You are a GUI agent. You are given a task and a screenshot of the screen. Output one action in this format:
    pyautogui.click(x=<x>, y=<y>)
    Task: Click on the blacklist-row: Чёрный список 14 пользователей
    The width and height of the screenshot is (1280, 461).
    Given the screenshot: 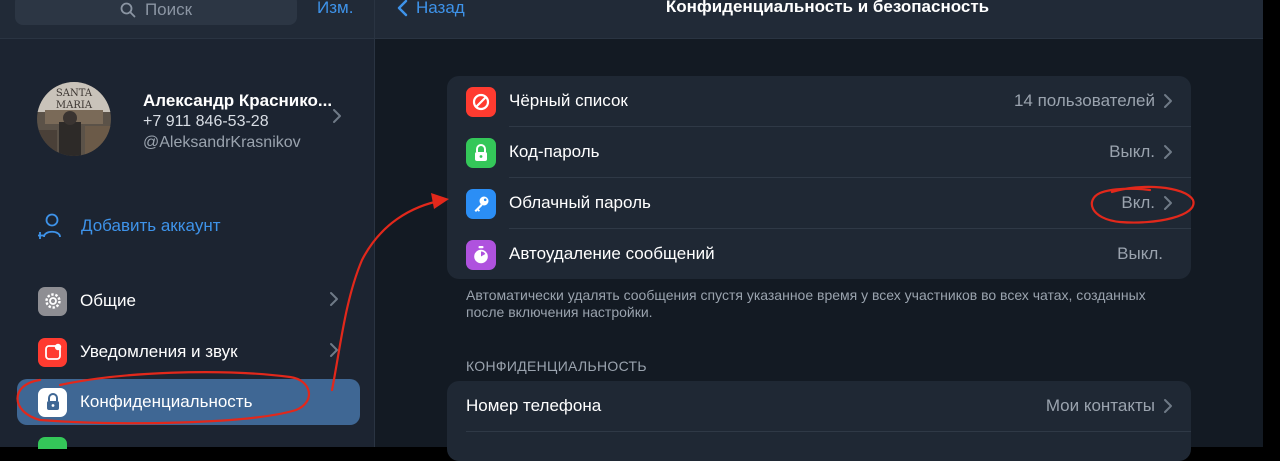 What is the action you would take?
    pyautogui.click(x=819, y=101)
    